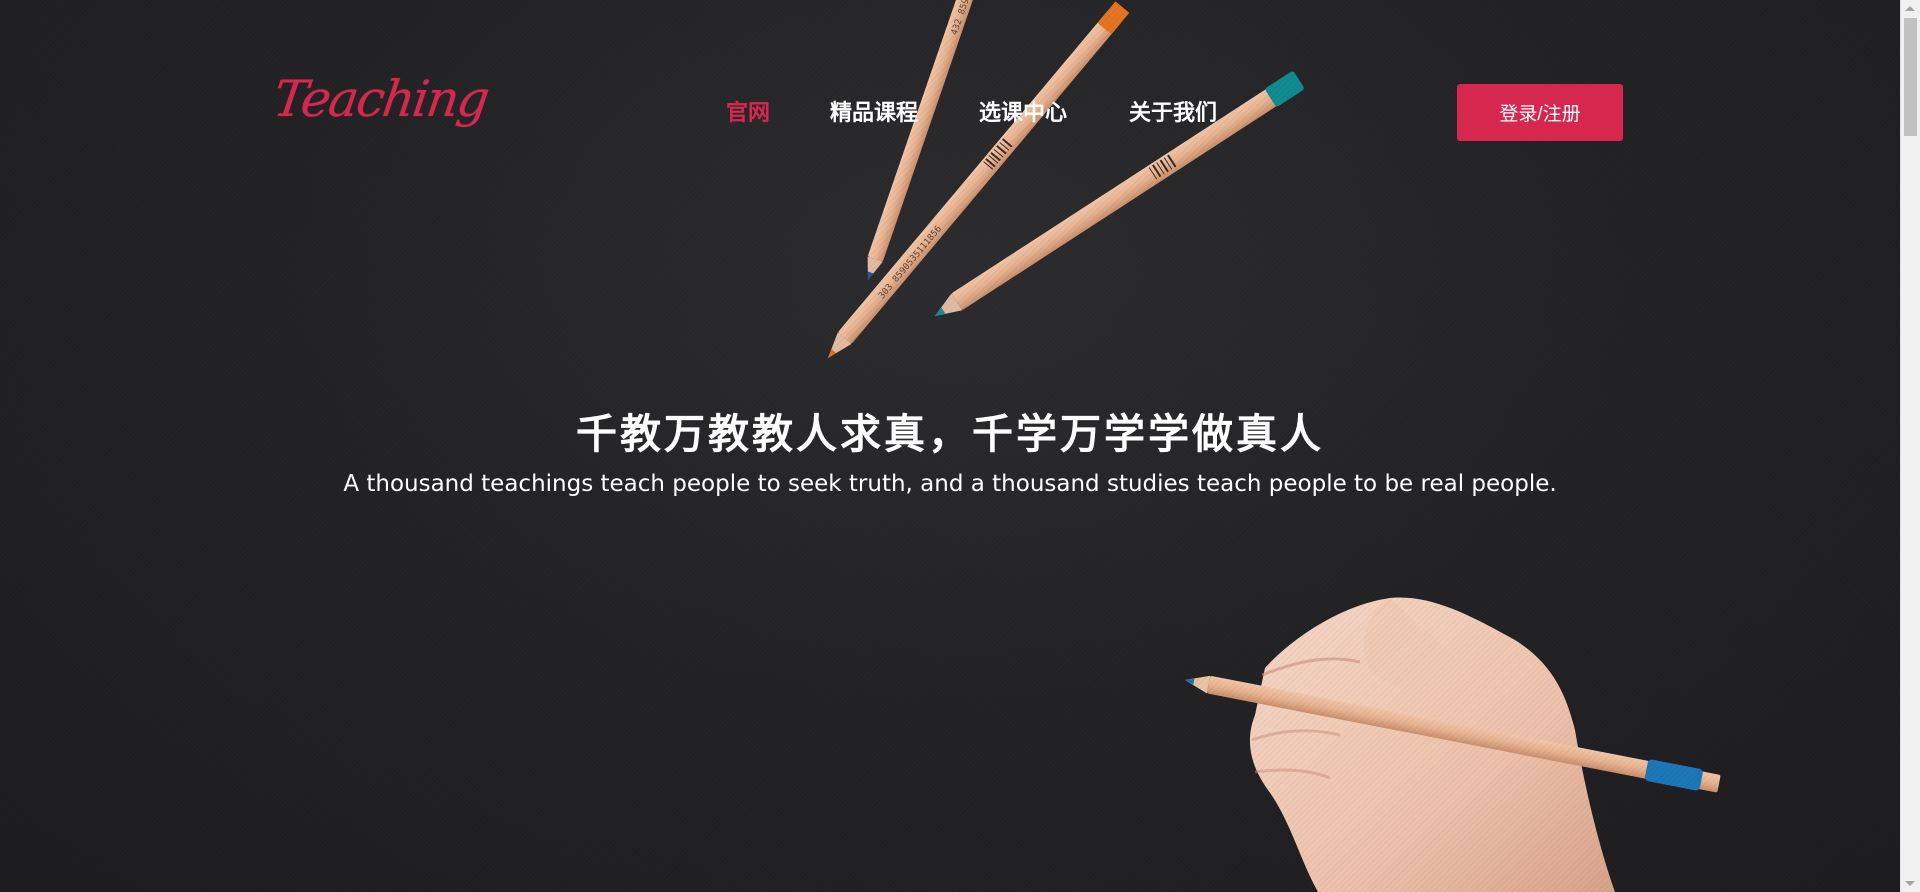 The image size is (1920, 892). What do you see at coordinates (1910, 77) in the screenshot?
I see `scroll-thumb` at bounding box center [1910, 77].